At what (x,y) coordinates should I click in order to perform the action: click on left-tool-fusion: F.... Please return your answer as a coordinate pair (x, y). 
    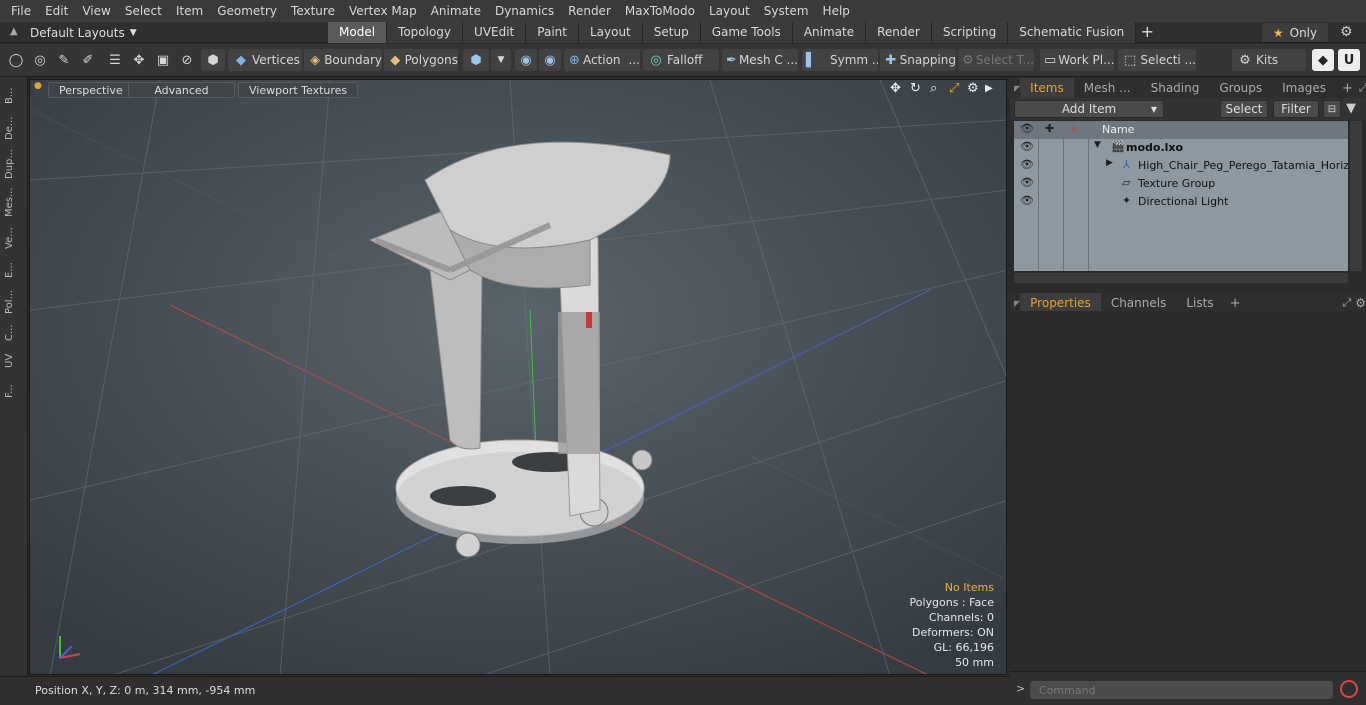
    Looking at the image, I should click on (13, 391).